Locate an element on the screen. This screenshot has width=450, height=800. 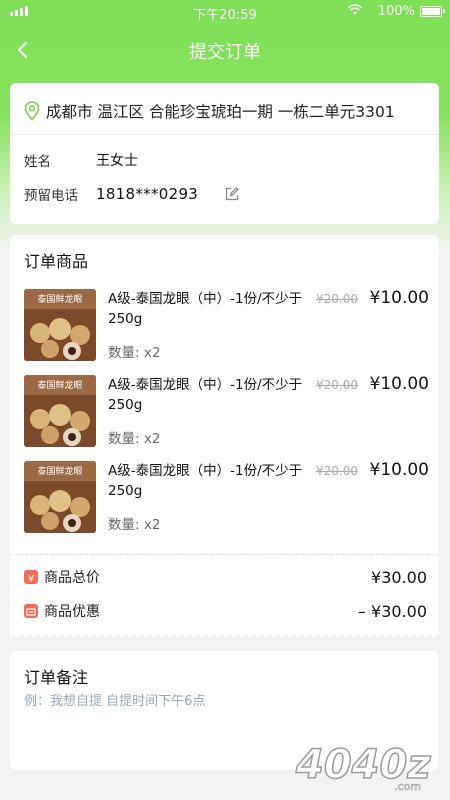
phone-label: 预留电话 is located at coordinates (51, 196).